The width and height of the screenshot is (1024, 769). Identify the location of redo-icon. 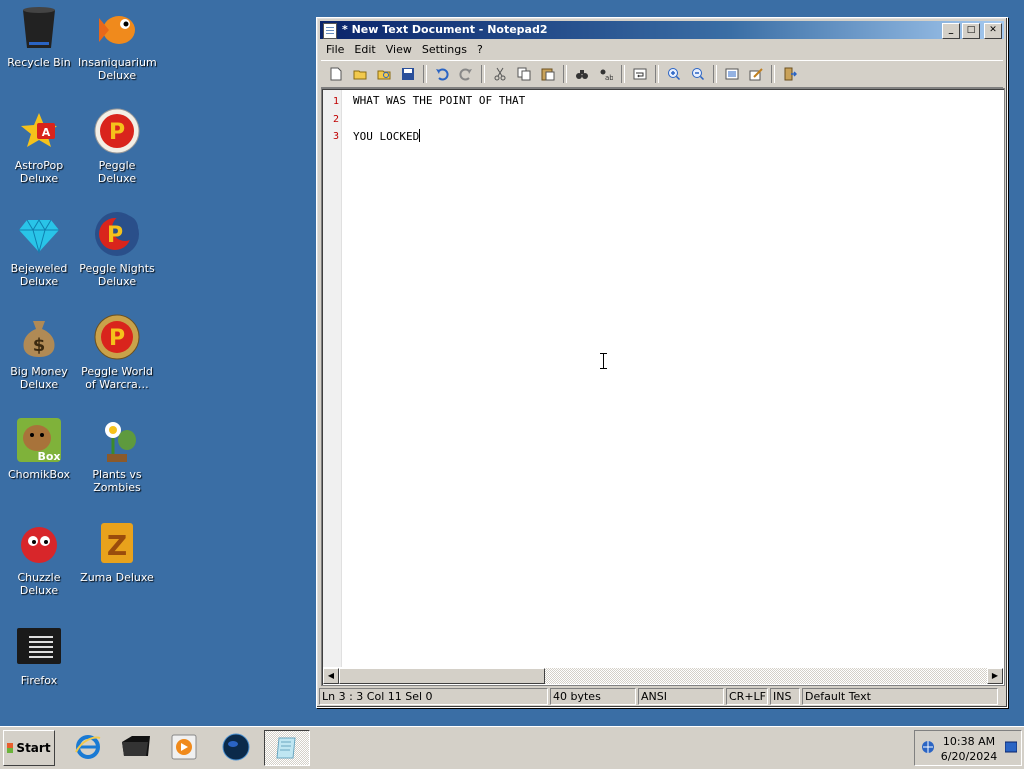
(466, 74).